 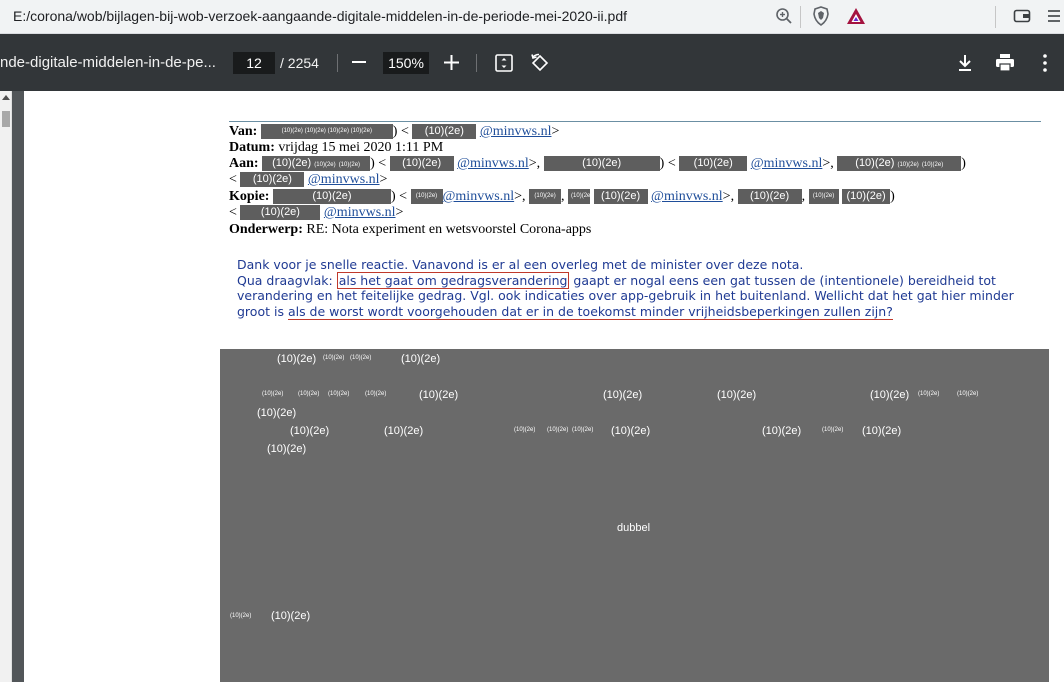 I want to click on zoom-level-input: 150%, so click(x=406, y=63).